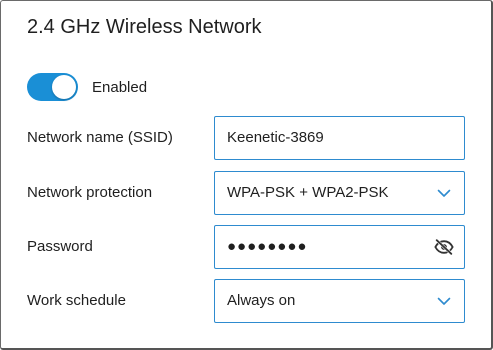 This screenshot has width=493, height=350. I want to click on ssid-label: Network name (SSID), so click(100, 137).